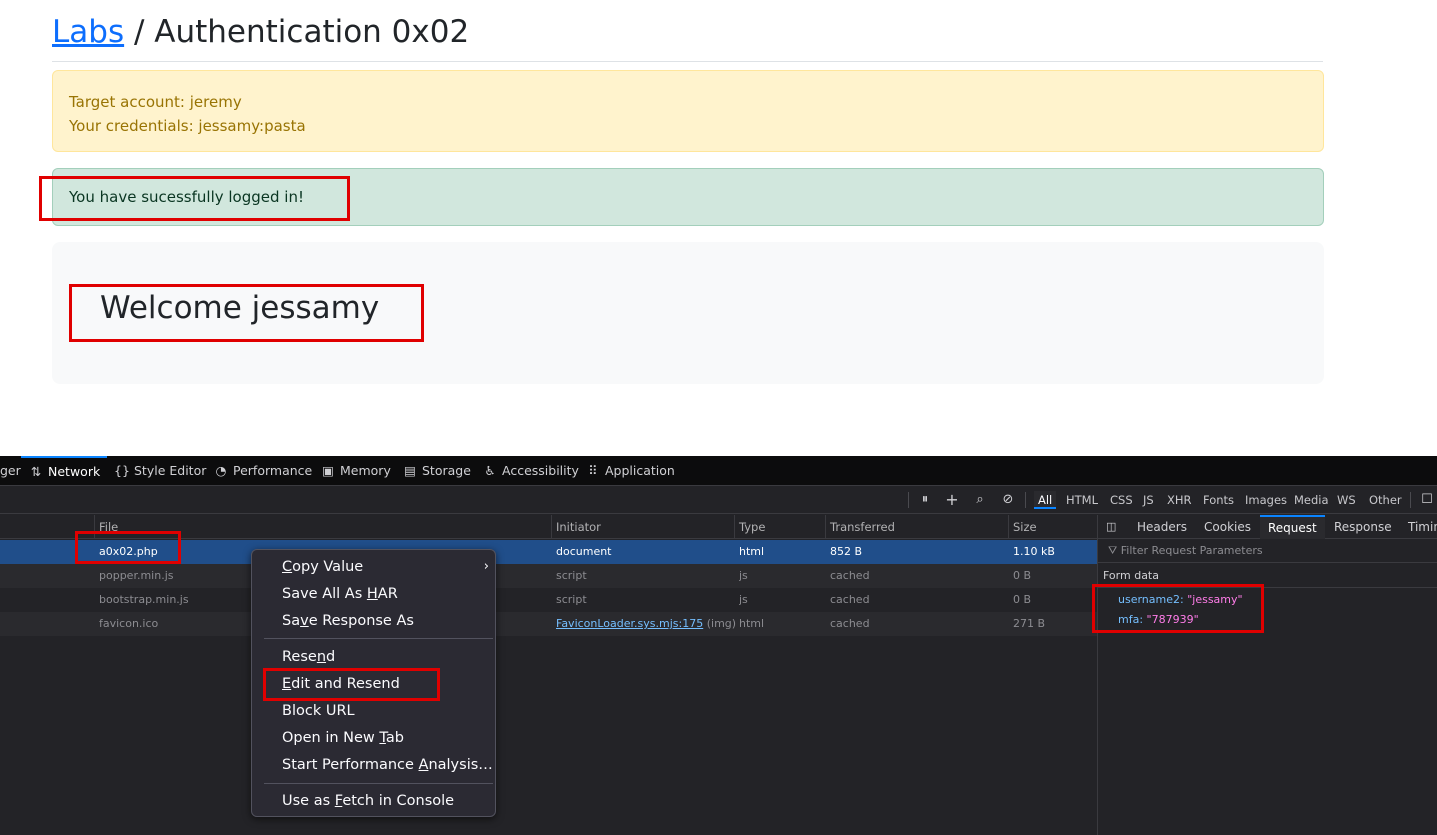 This screenshot has width=1437, height=835. What do you see at coordinates (1227, 527) in the screenshot?
I see `tab-cookies: Cookies` at bounding box center [1227, 527].